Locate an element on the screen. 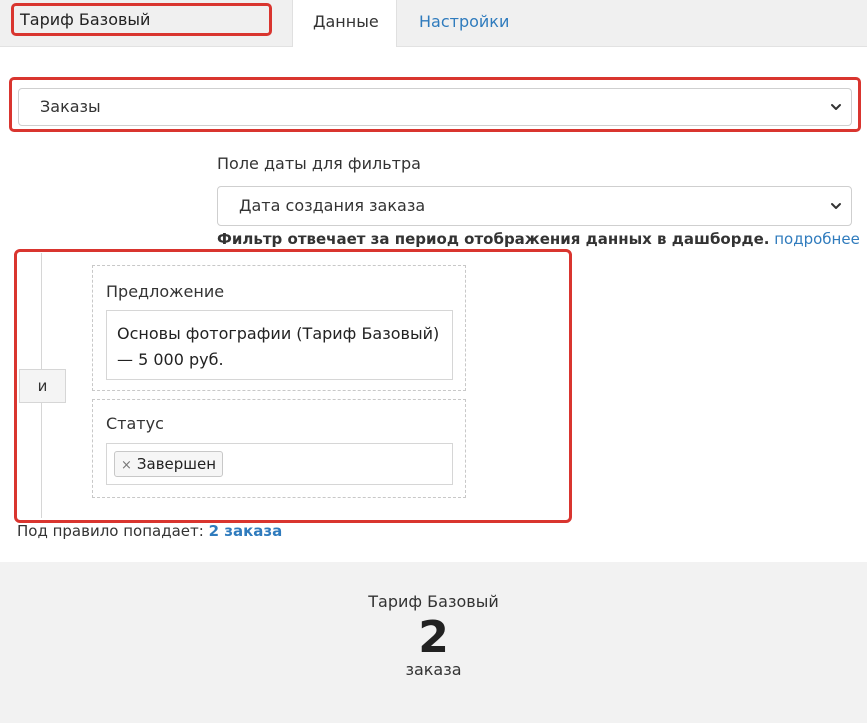 The width and height of the screenshot is (867, 723). tab-data: Данные is located at coordinates (344, 23).